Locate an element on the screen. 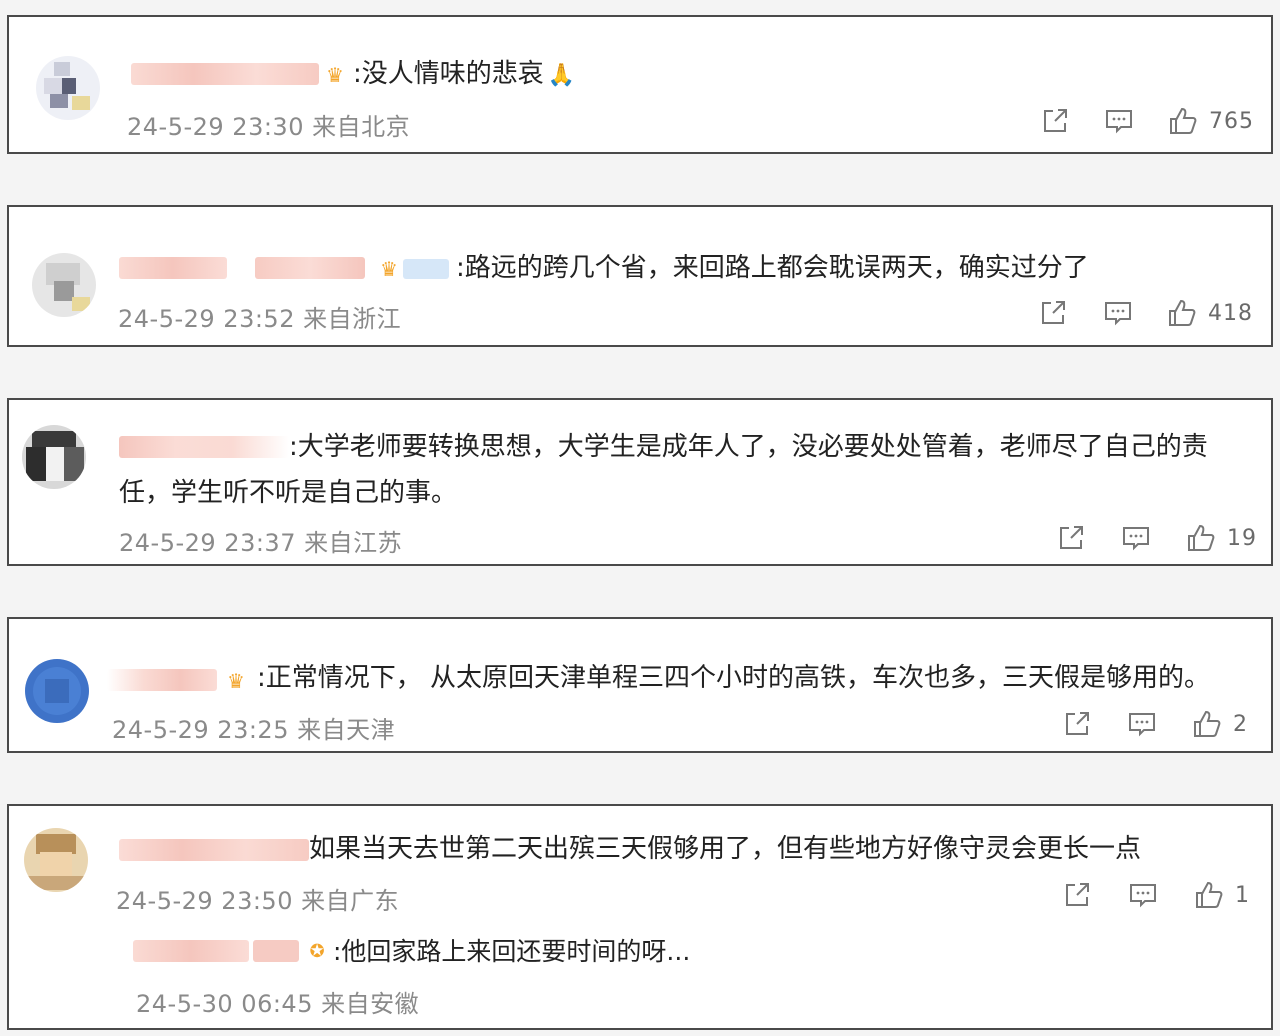 Image resolution: width=1280 pixels, height=1036 pixels. like-button: 1 is located at coordinates (1221, 895).